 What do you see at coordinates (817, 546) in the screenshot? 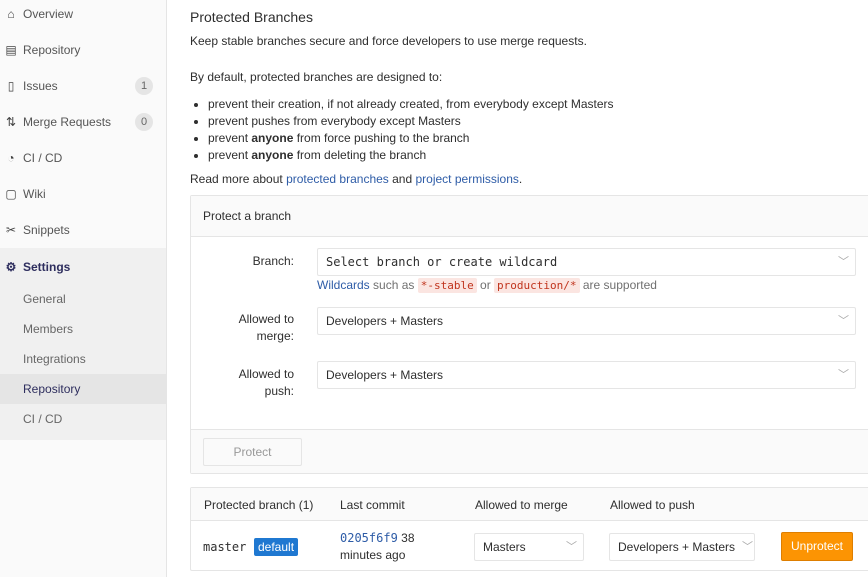
I see `unprotect-button: Unprotect` at bounding box center [817, 546].